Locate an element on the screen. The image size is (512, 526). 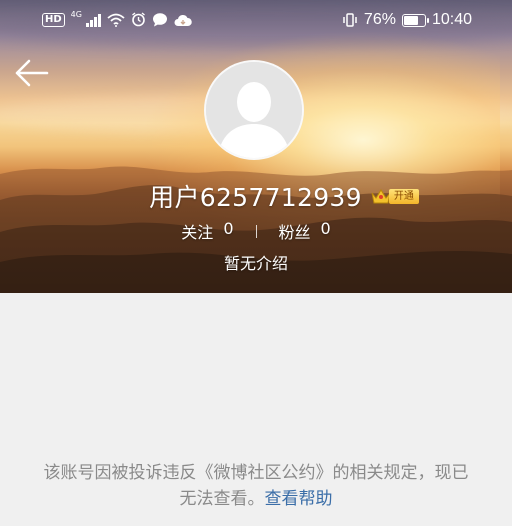
stats-divider is located at coordinates (256, 231).